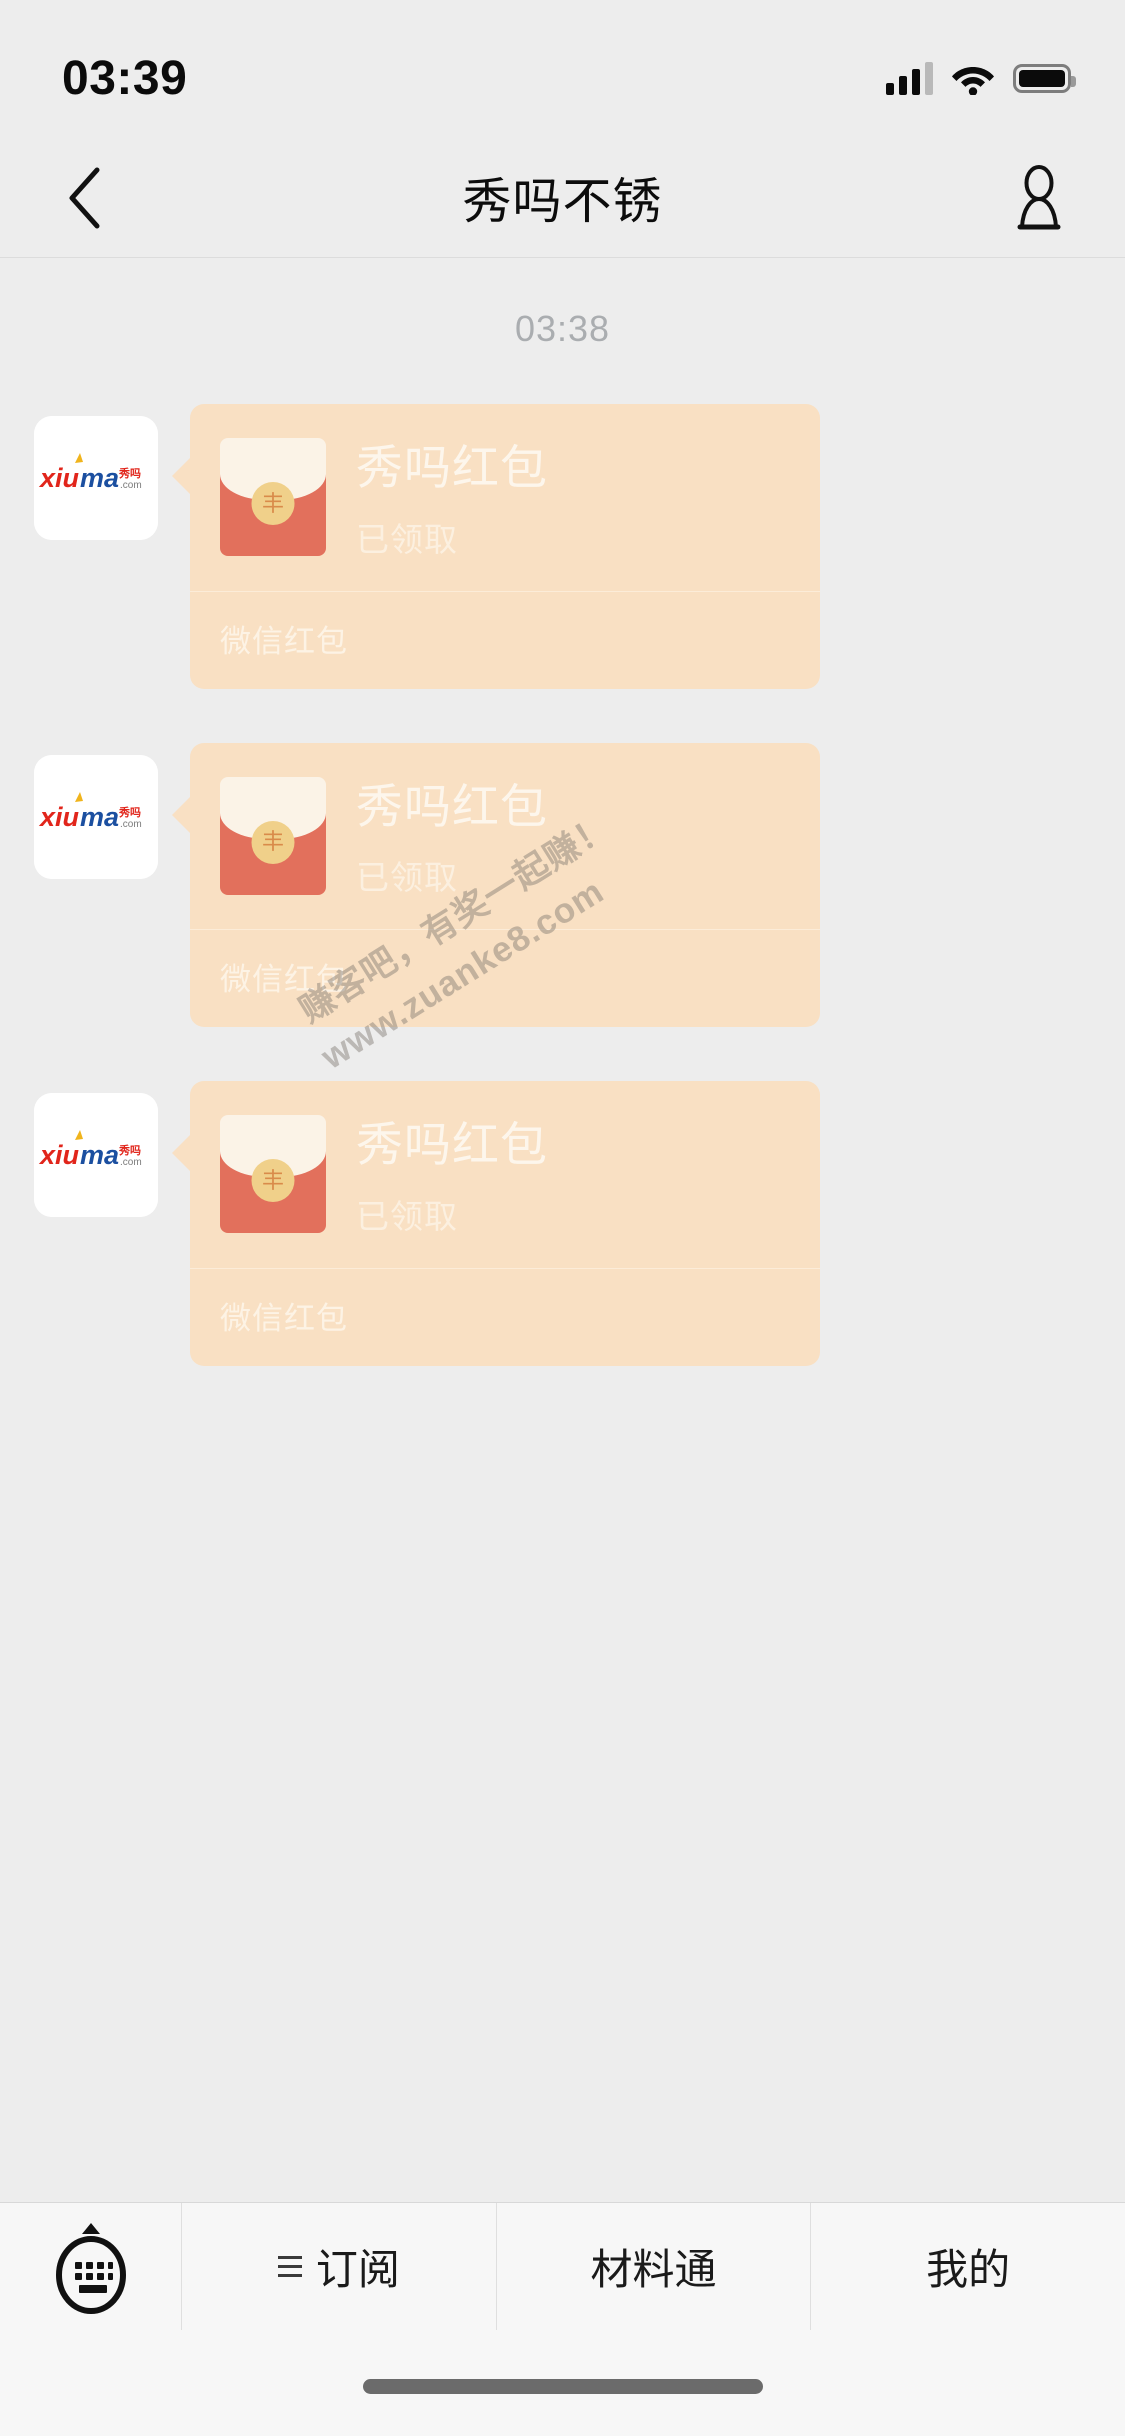 The height and width of the screenshot is (2436, 1125). I want to click on battery-icon, so click(1044, 78).